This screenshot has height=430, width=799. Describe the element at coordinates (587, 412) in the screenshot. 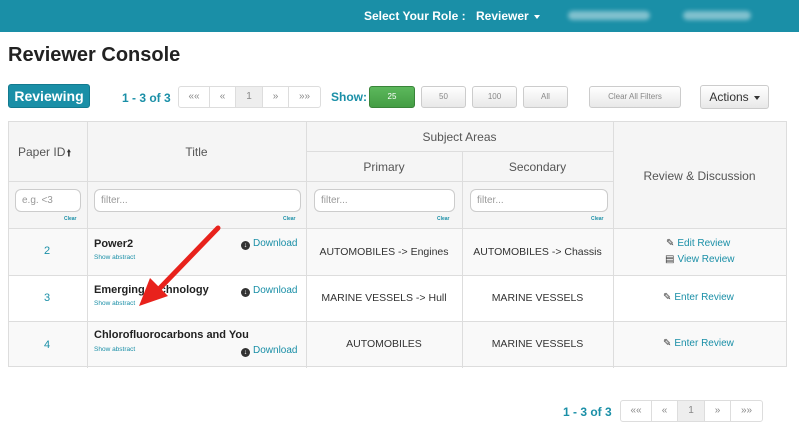

I see `result-count-bottom: 1 - 3 of 3` at that location.